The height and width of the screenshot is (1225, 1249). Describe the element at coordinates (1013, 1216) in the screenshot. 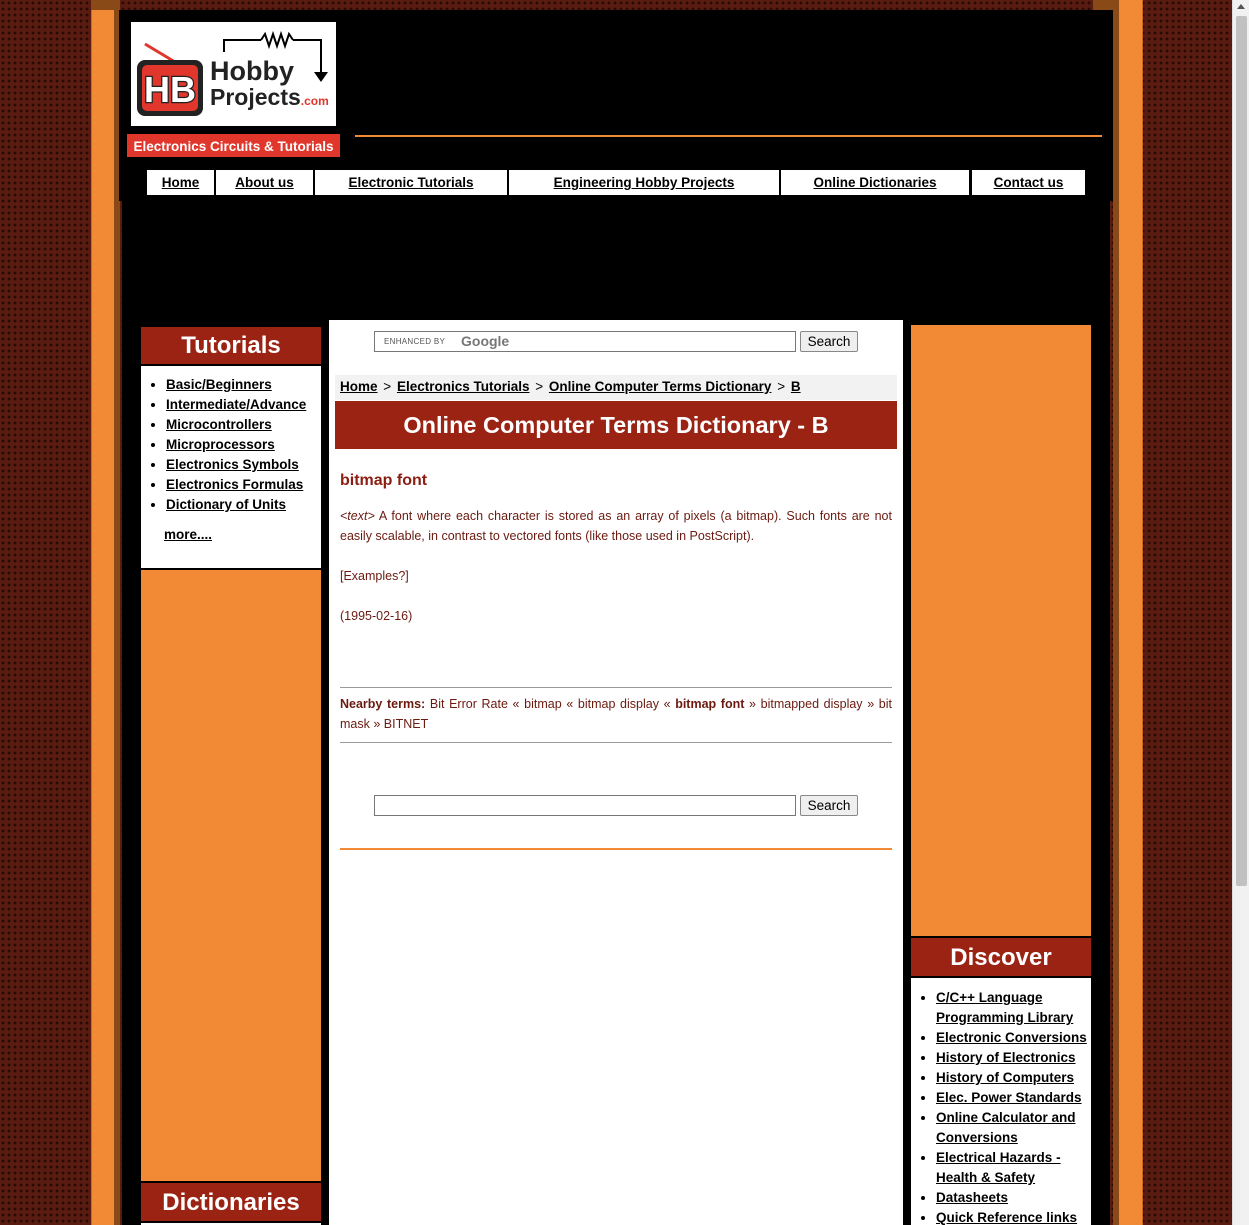

I see `list-item: Quick Reference links` at that location.